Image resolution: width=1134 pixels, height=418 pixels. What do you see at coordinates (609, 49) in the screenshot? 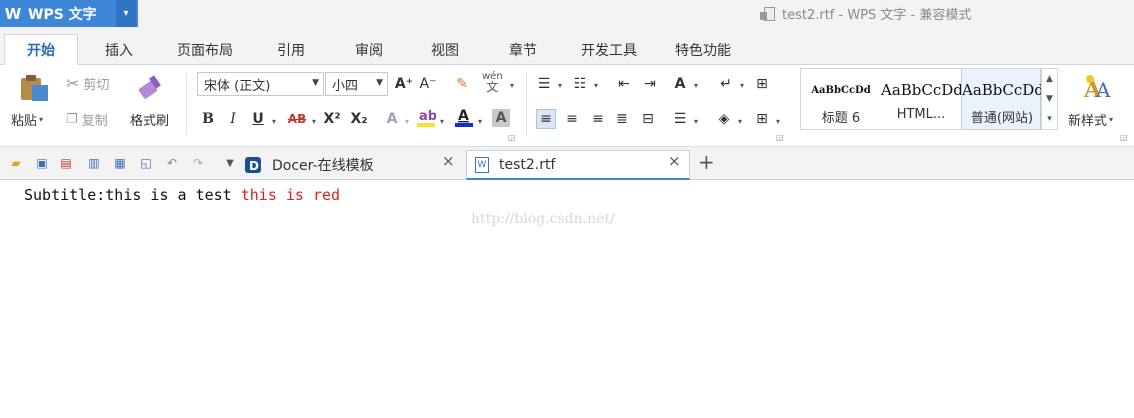
I see `tab-developer: 开发工具` at bounding box center [609, 49].